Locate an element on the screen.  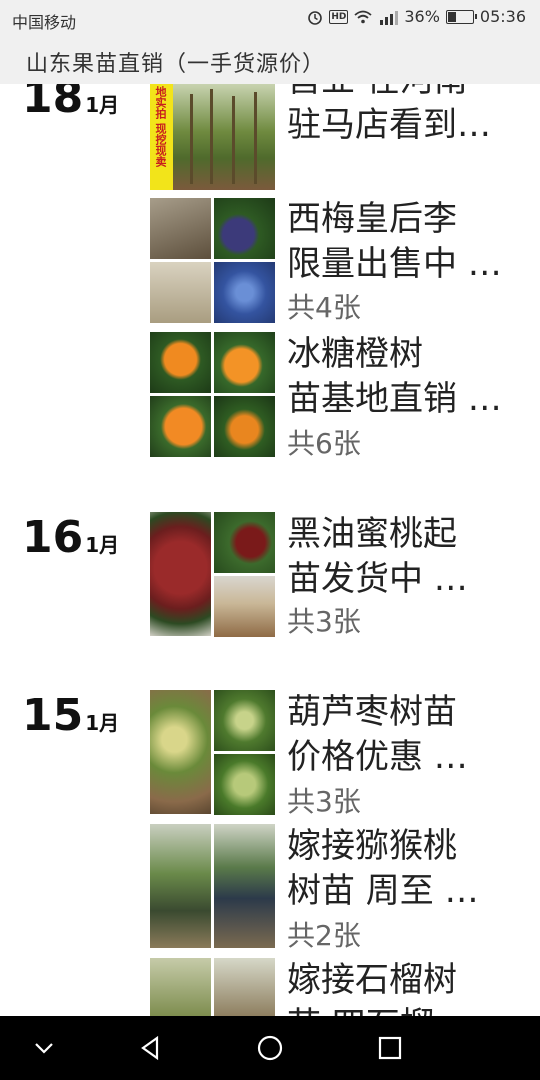
hd-icon: HD is located at coordinates (339, 16).